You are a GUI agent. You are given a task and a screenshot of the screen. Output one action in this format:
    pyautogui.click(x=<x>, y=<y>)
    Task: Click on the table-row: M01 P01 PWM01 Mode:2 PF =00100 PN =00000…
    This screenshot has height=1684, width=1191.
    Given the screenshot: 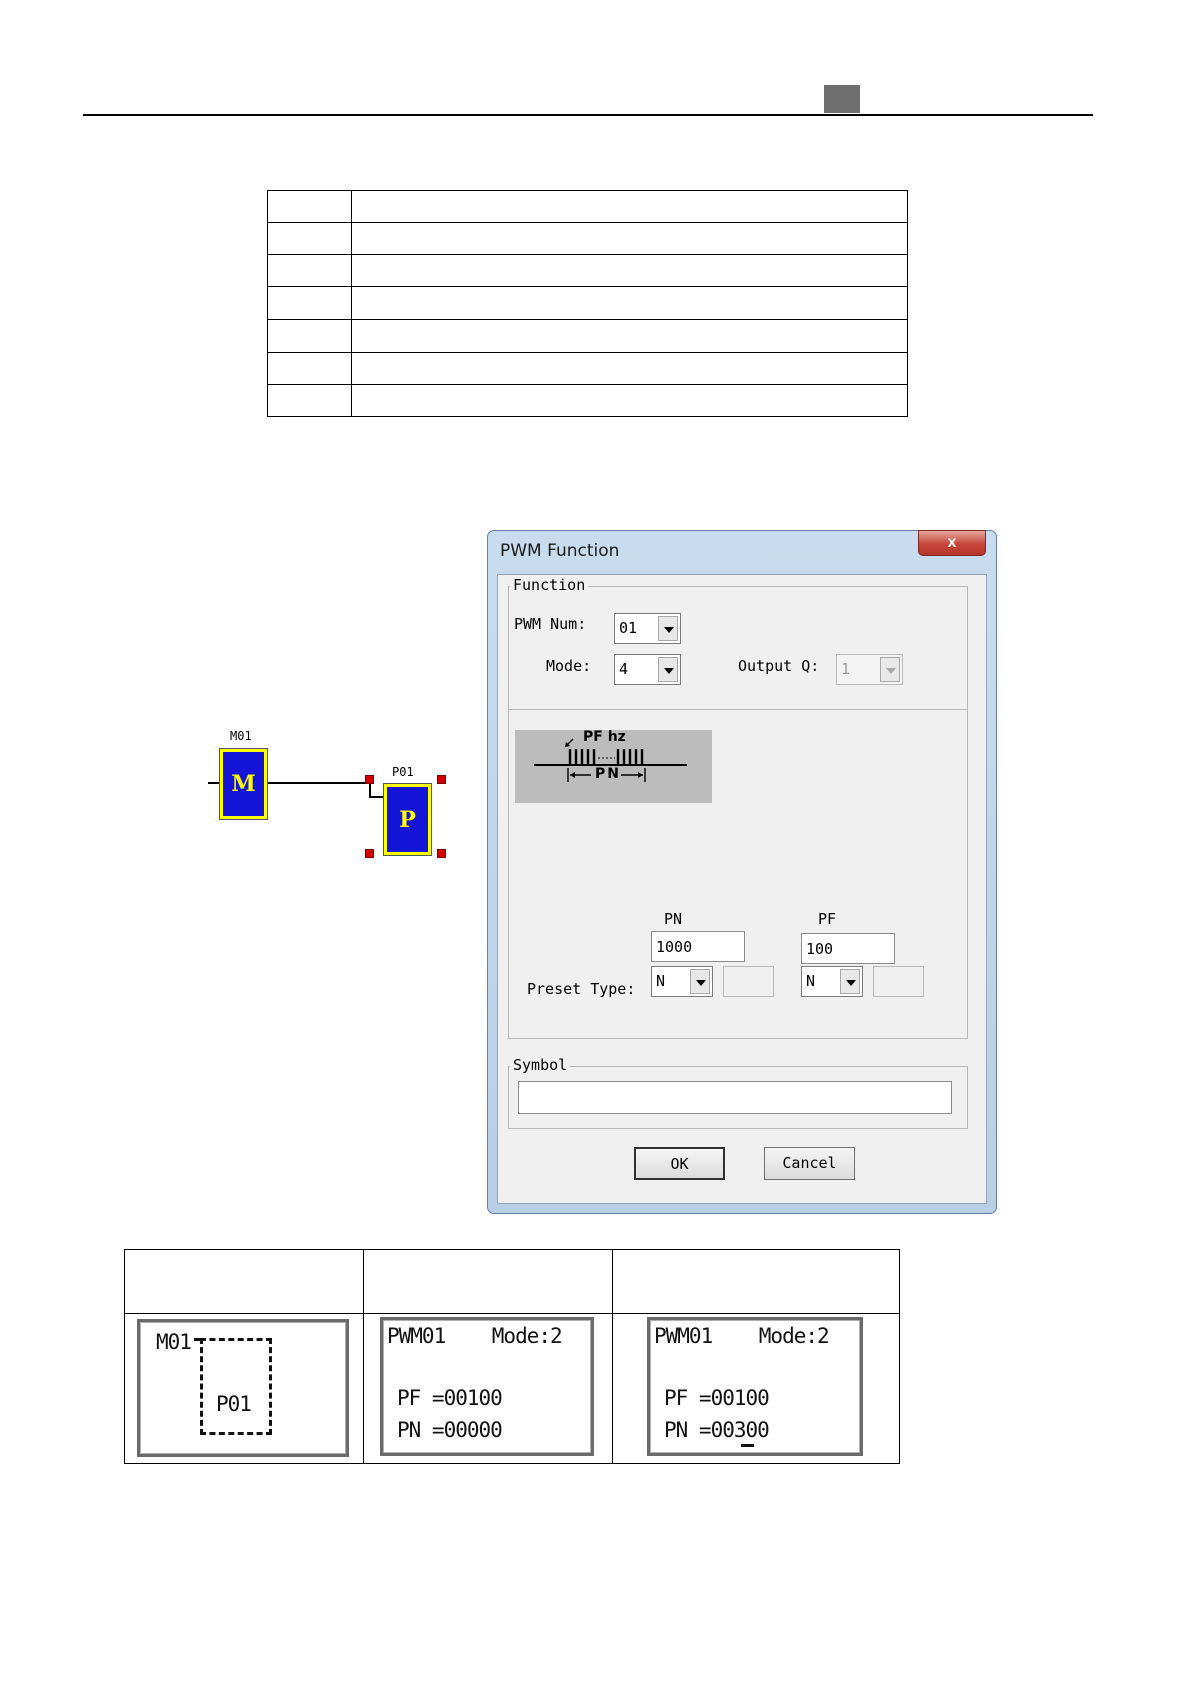 What is the action you would take?
    pyautogui.click(x=512, y=1388)
    